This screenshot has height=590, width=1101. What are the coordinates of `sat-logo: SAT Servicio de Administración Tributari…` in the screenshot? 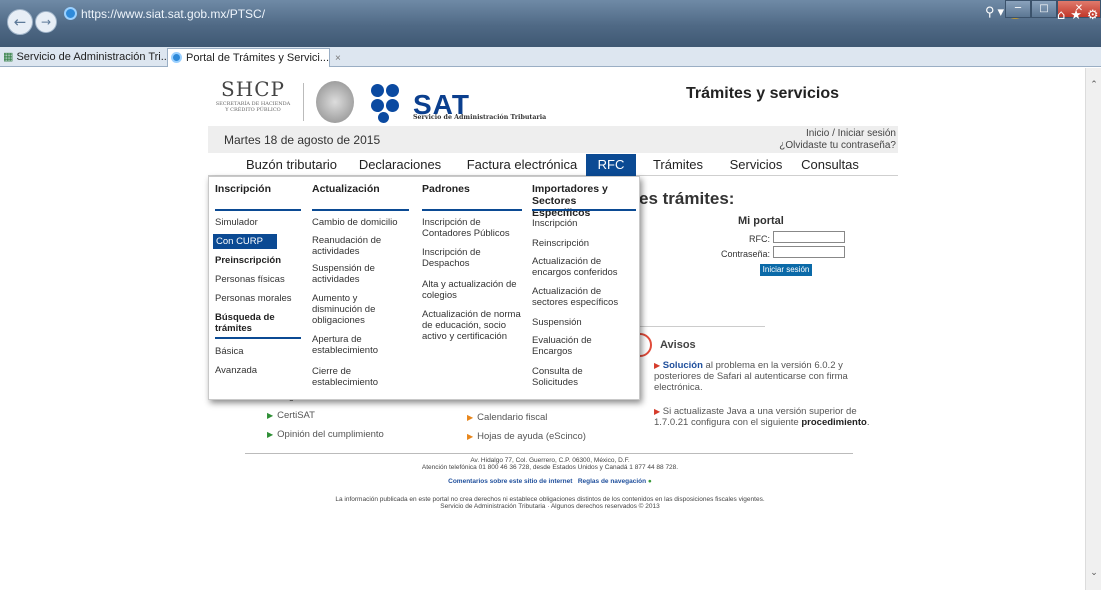 It's located at (461, 103).